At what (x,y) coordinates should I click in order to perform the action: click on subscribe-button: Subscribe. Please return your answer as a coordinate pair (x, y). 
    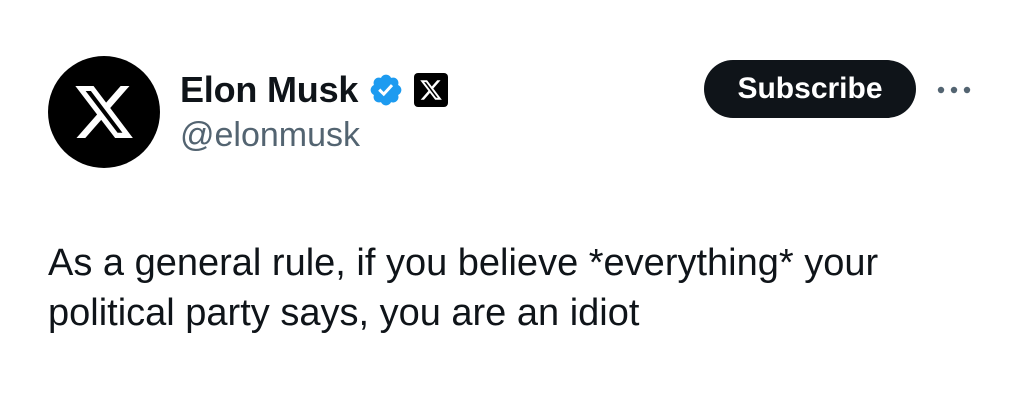
    Looking at the image, I should click on (810, 89).